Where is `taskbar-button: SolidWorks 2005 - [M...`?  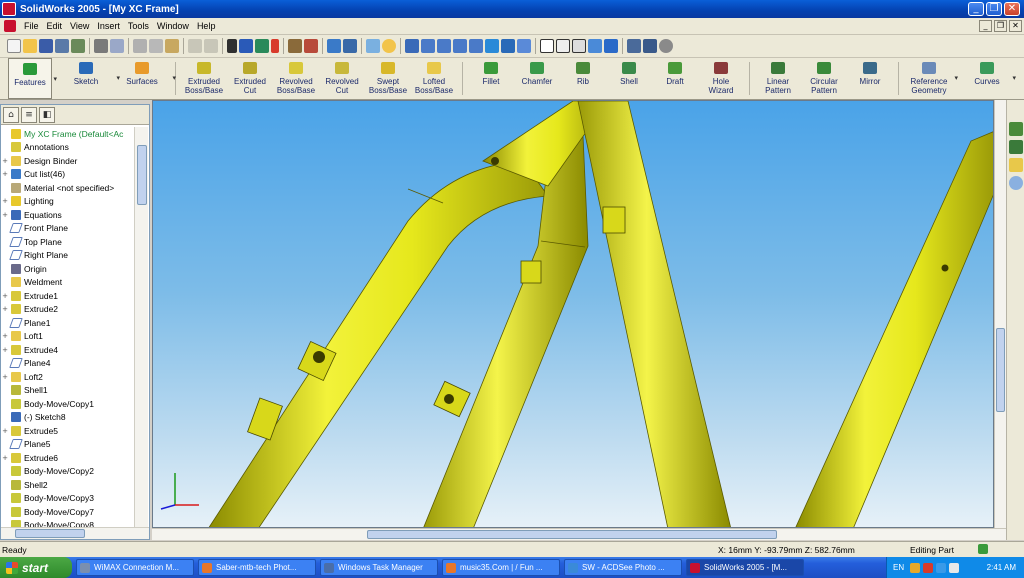
taskbar-button: SolidWorks 2005 - [M... is located at coordinates (745, 567).